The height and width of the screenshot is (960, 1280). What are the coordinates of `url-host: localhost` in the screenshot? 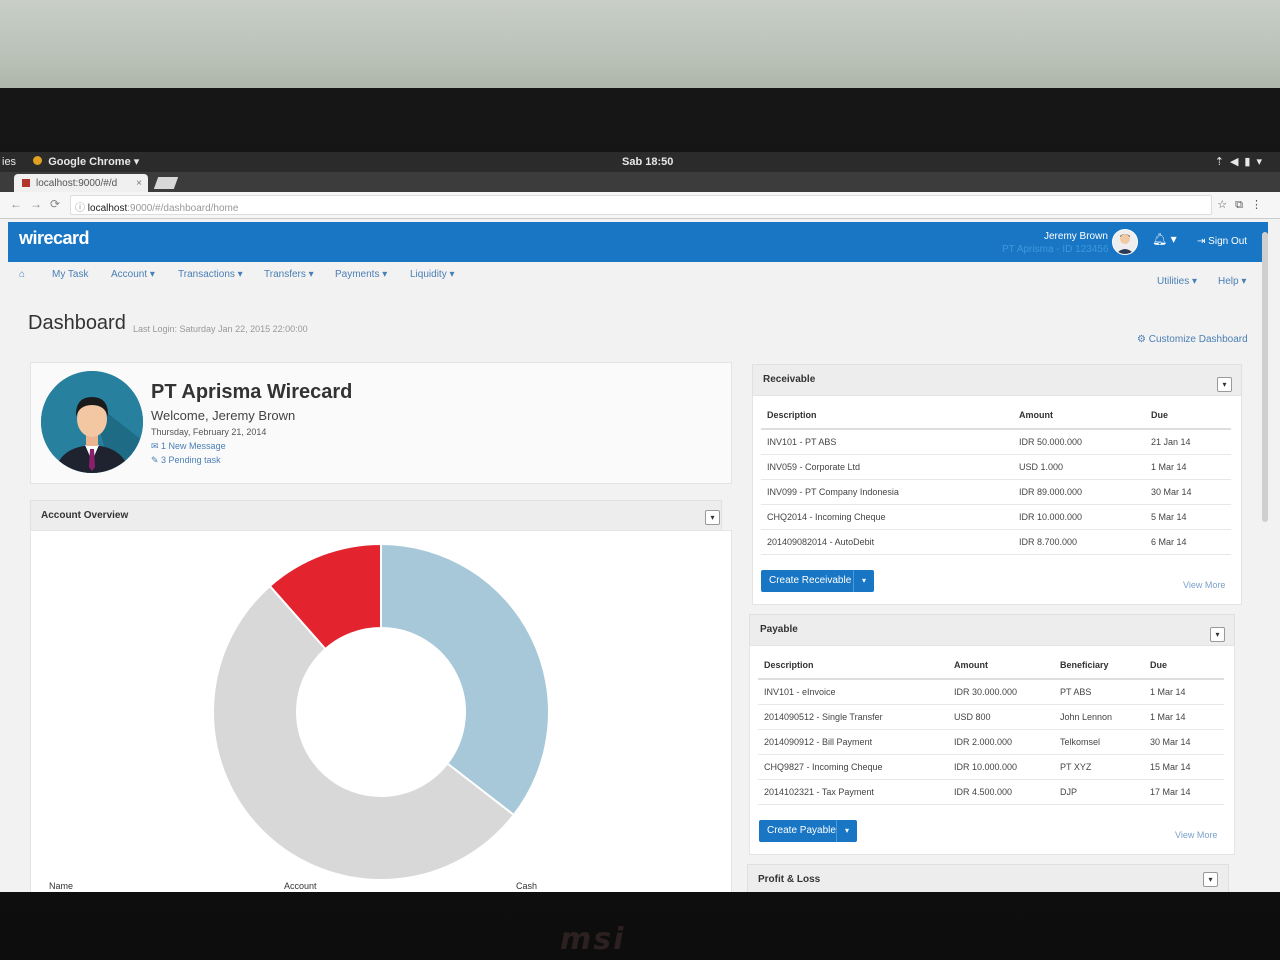 It's located at (107, 208).